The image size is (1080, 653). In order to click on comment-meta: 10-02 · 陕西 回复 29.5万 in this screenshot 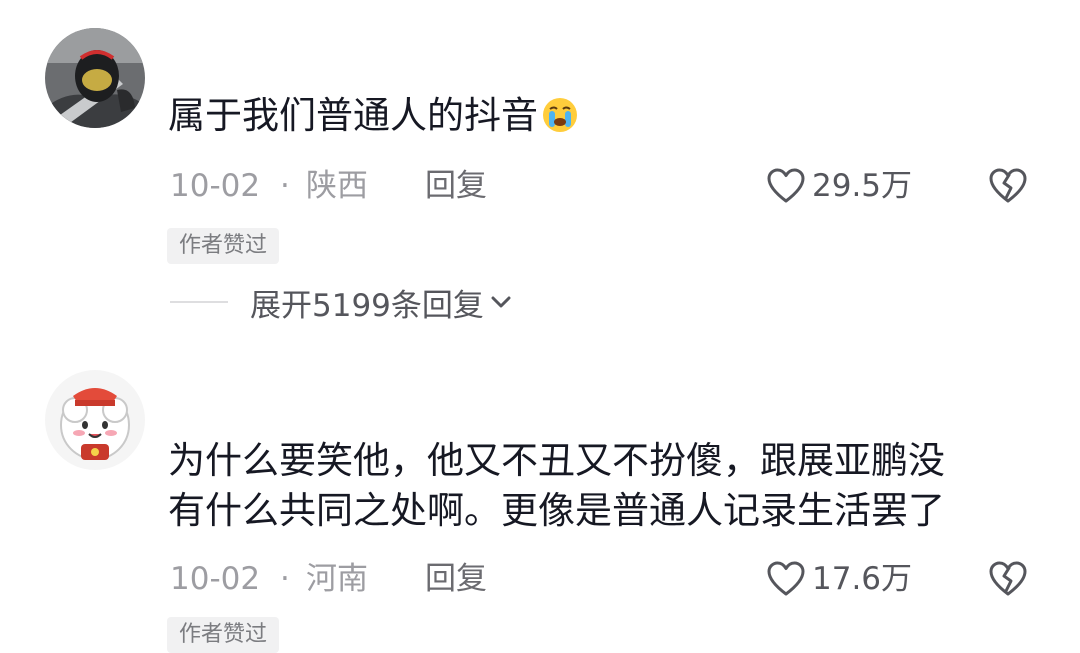, I will do `click(605, 186)`.